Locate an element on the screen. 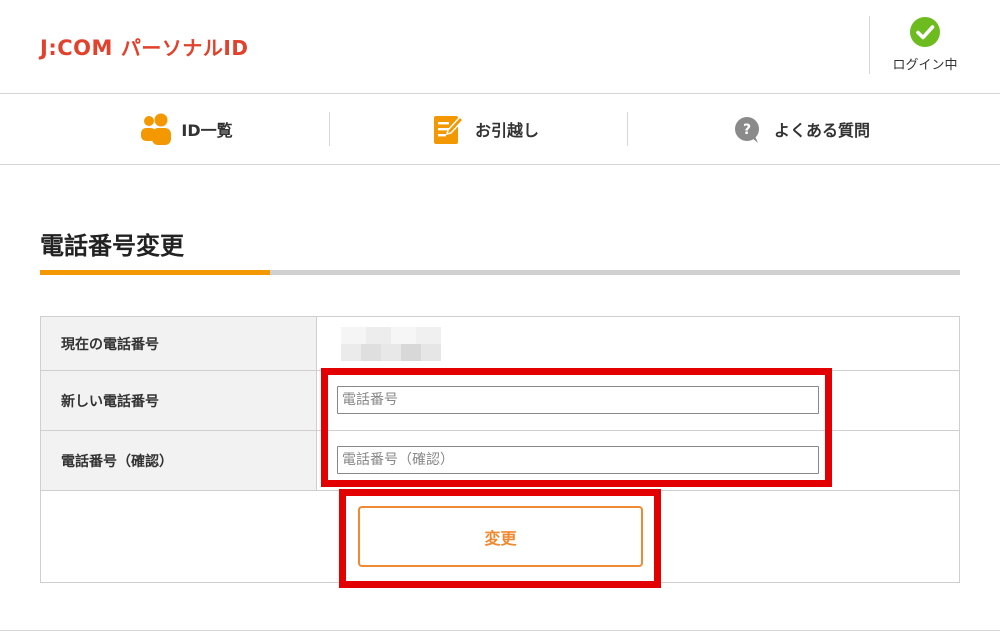 Image resolution: width=1000 pixels, height=640 pixels. change-button: 変更 is located at coordinates (500, 536).